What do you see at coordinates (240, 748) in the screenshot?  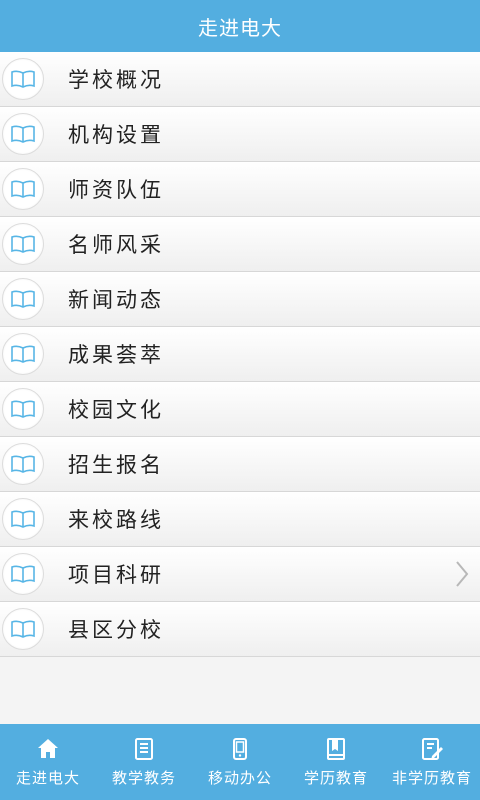 I see `phone-icon` at bounding box center [240, 748].